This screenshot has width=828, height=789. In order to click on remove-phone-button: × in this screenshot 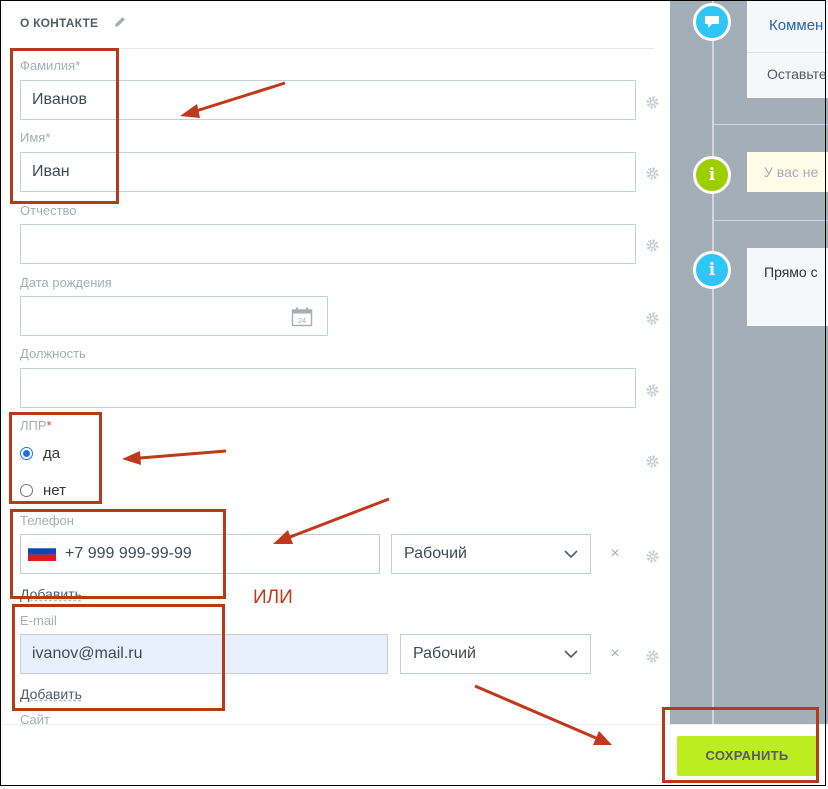, I will do `click(615, 554)`.